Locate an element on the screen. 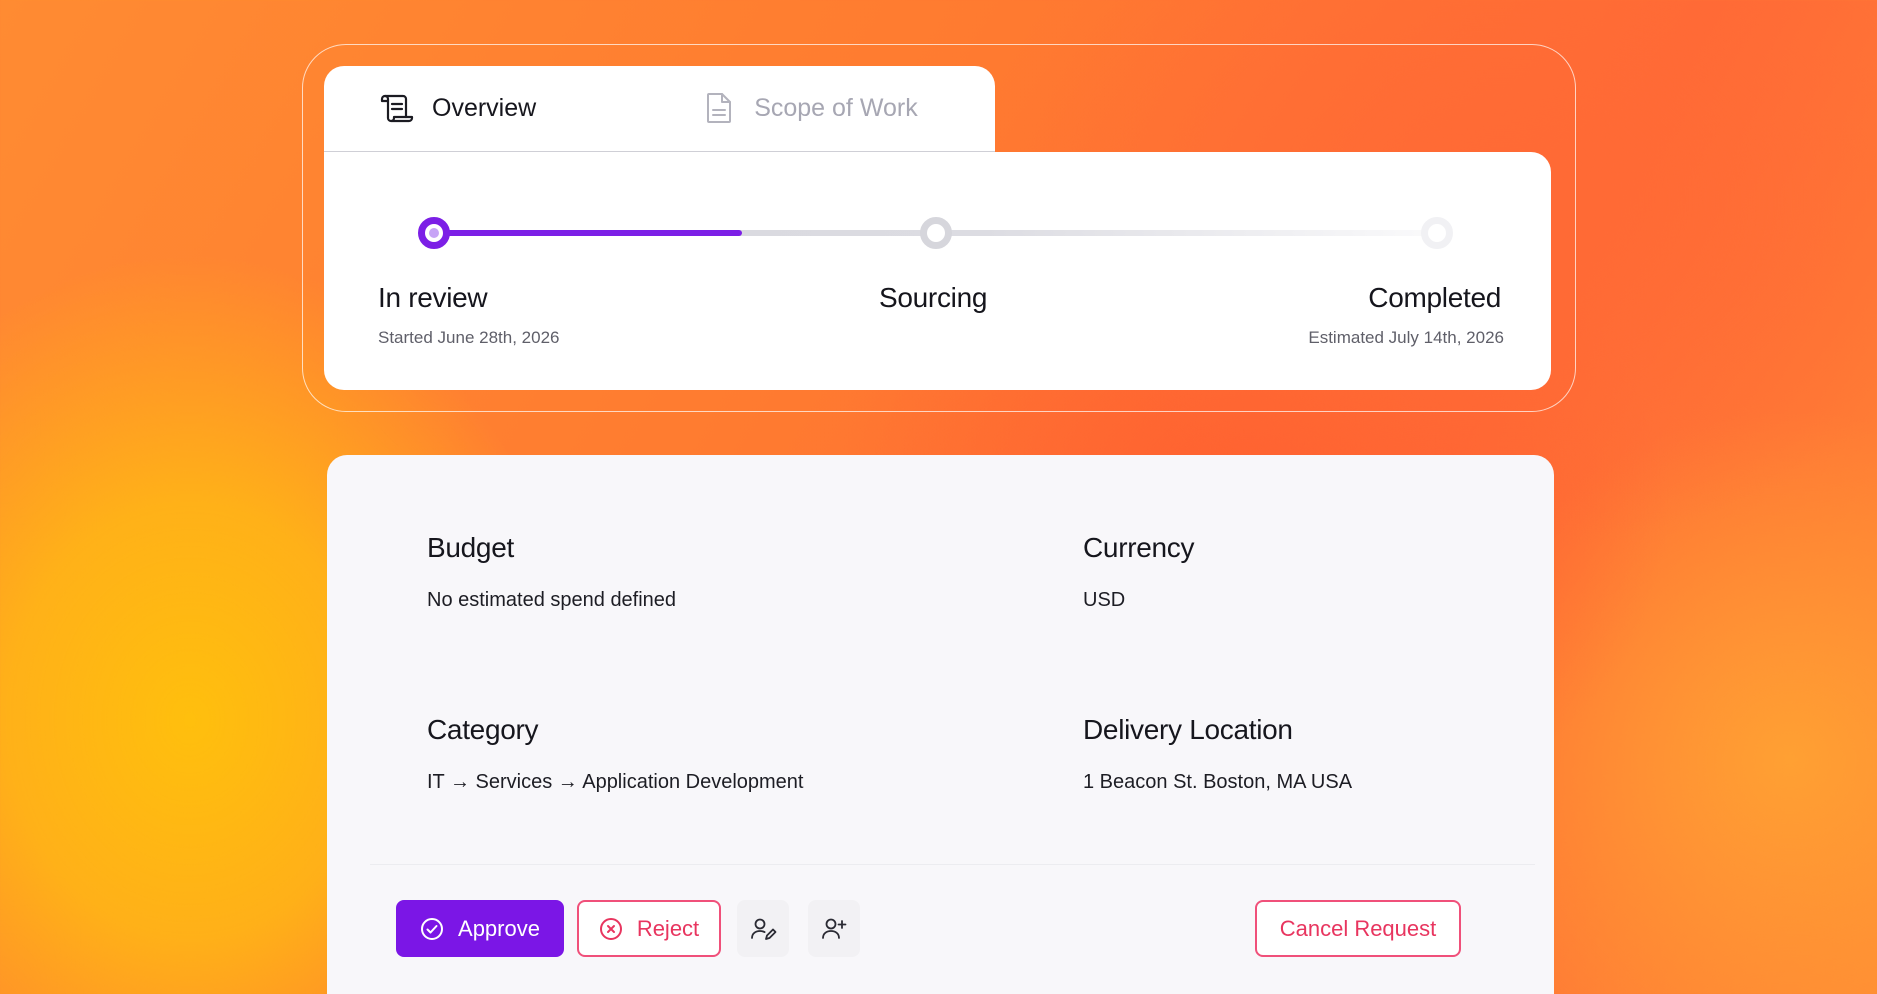  budget-label: Budget is located at coordinates (470, 547).